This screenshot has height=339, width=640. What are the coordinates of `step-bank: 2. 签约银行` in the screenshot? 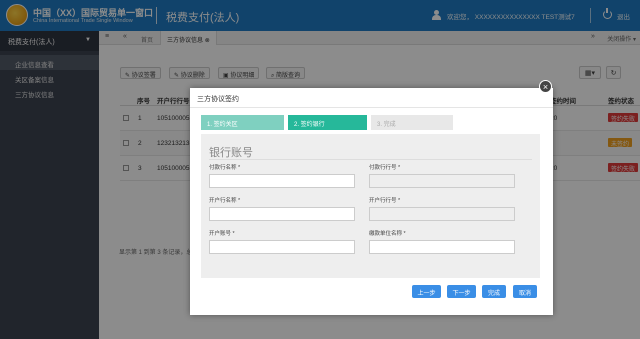 It's located at (327, 122).